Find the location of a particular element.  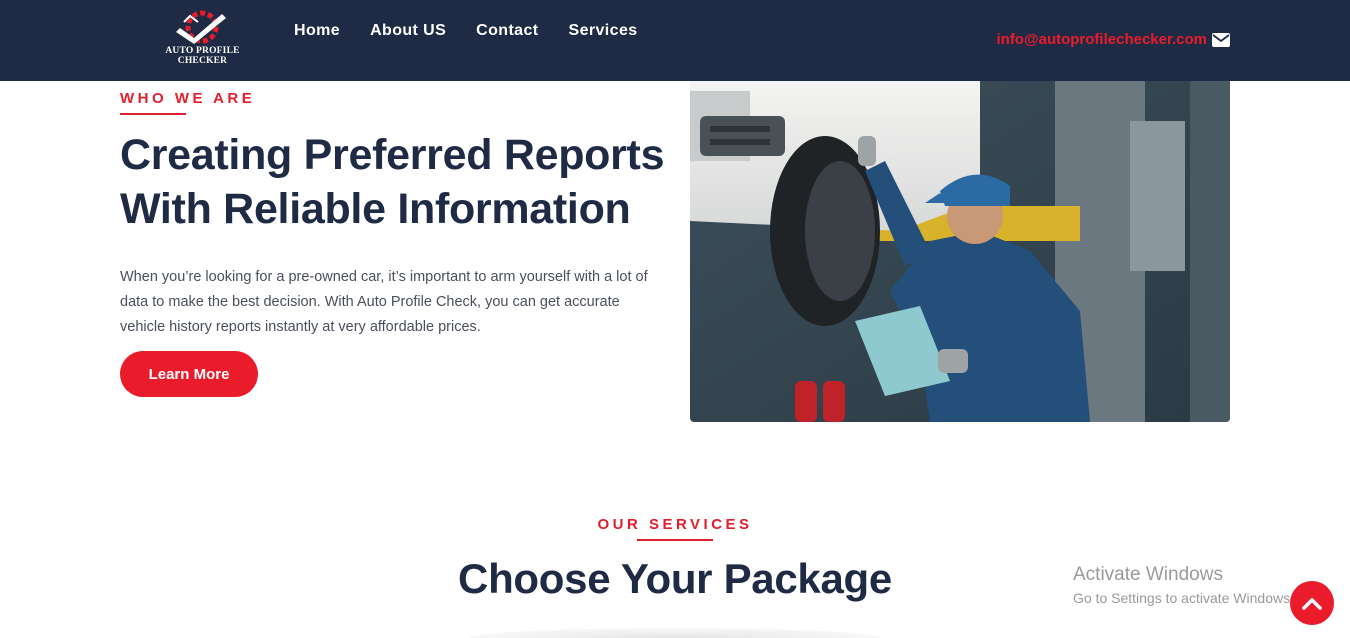

envelope-icon is located at coordinates (1221, 39).